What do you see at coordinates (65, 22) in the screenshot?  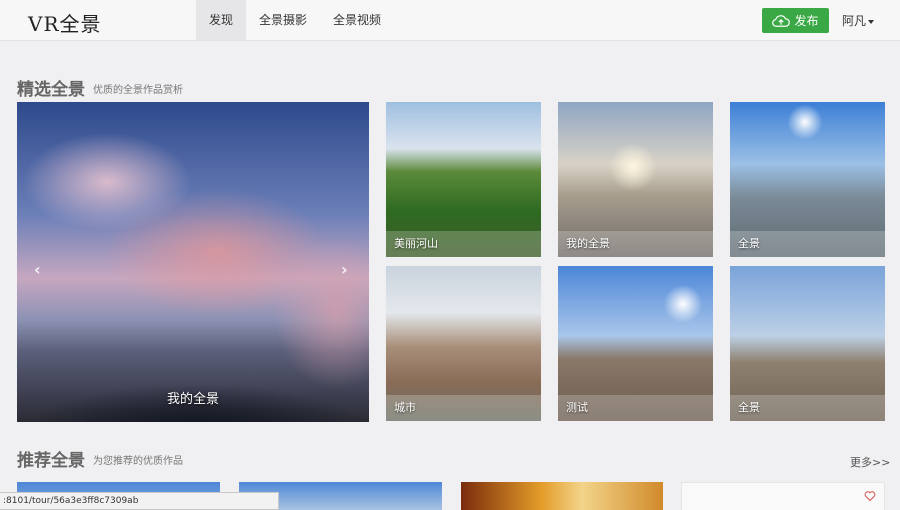 I see `site-logo: VR全景` at bounding box center [65, 22].